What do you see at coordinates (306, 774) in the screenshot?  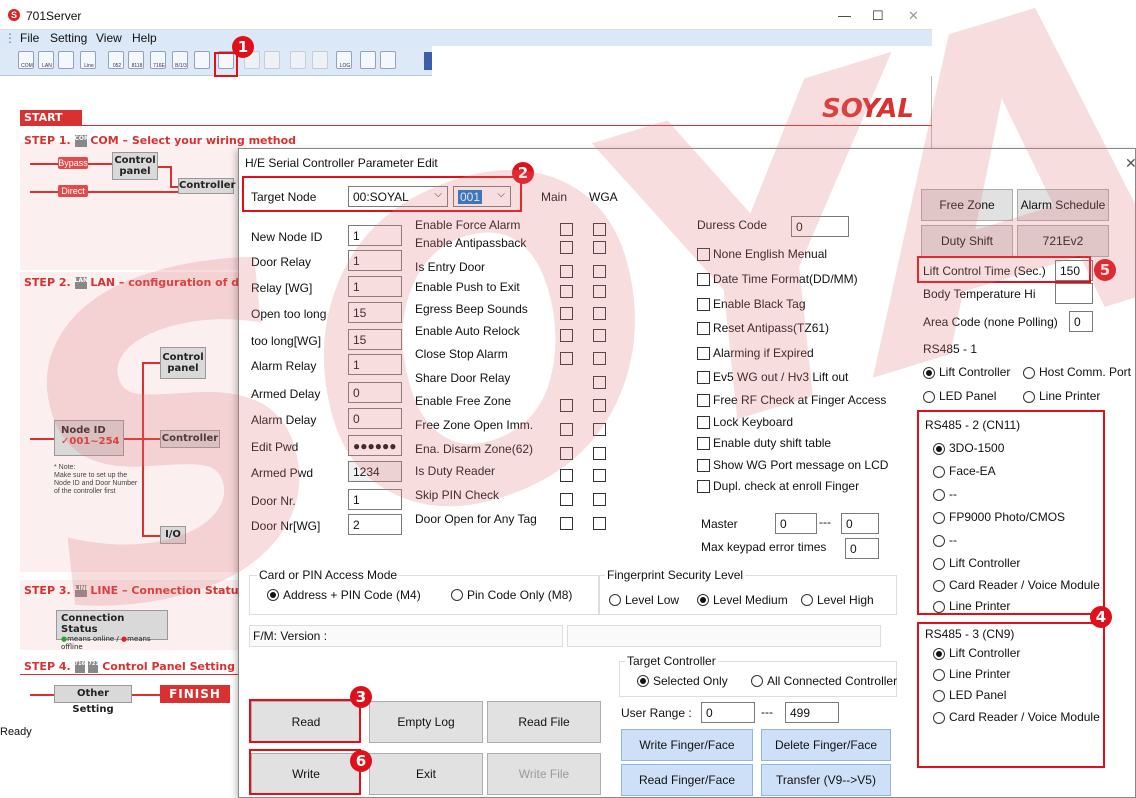 I see `write-button: Write` at bounding box center [306, 774].